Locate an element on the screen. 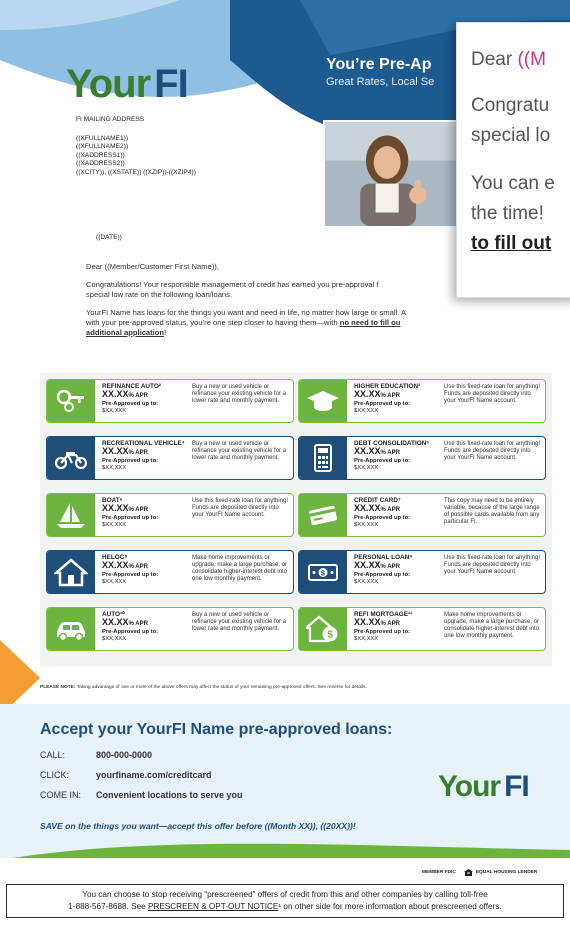  member-fdic: MEMBER FDIC is located at coordinates (439, 872).